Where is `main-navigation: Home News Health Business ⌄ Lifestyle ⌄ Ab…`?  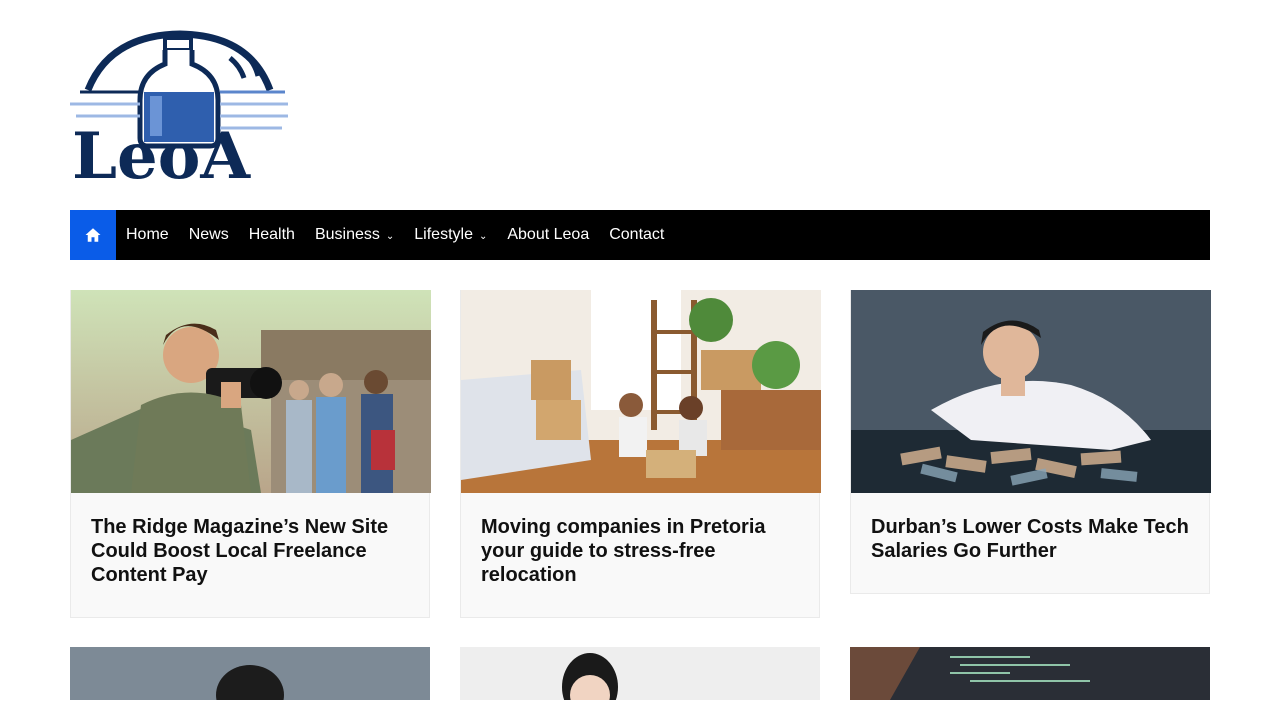
main-navigation: Home News Health Business ⌄ Lifestyle ⌄ Ab… is located at coordinates (640, 235).